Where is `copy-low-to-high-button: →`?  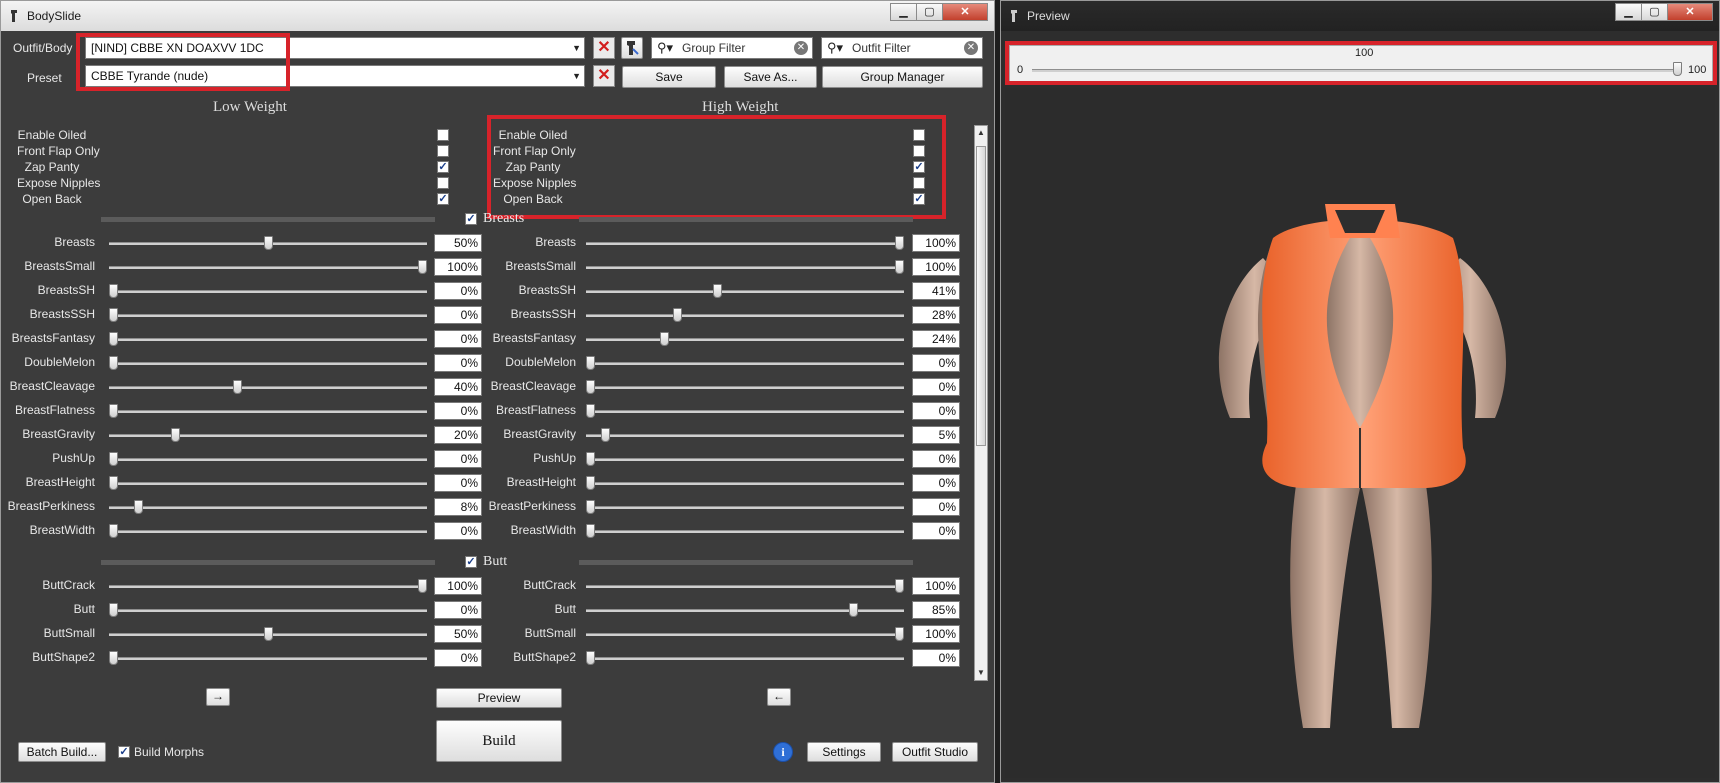
copy-low-to-high-button: → is located at coordinates (218, 697).